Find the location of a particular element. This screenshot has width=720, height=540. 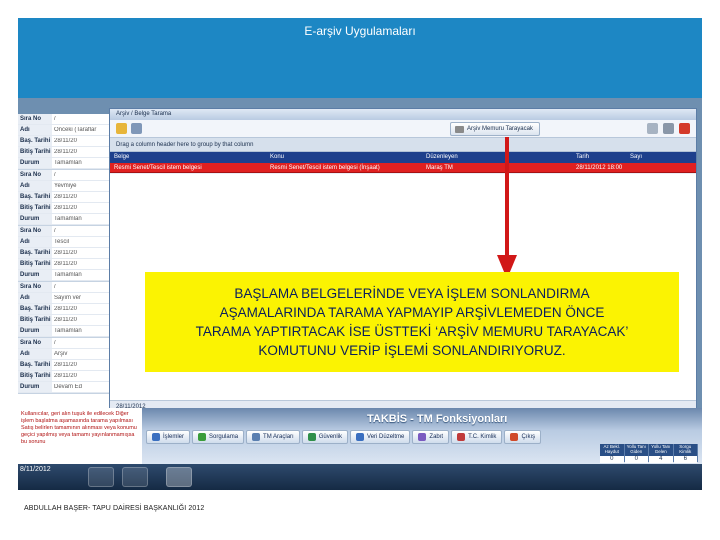

windows-taskbar: 8/11/2012 is located at coordinates (360, 477).